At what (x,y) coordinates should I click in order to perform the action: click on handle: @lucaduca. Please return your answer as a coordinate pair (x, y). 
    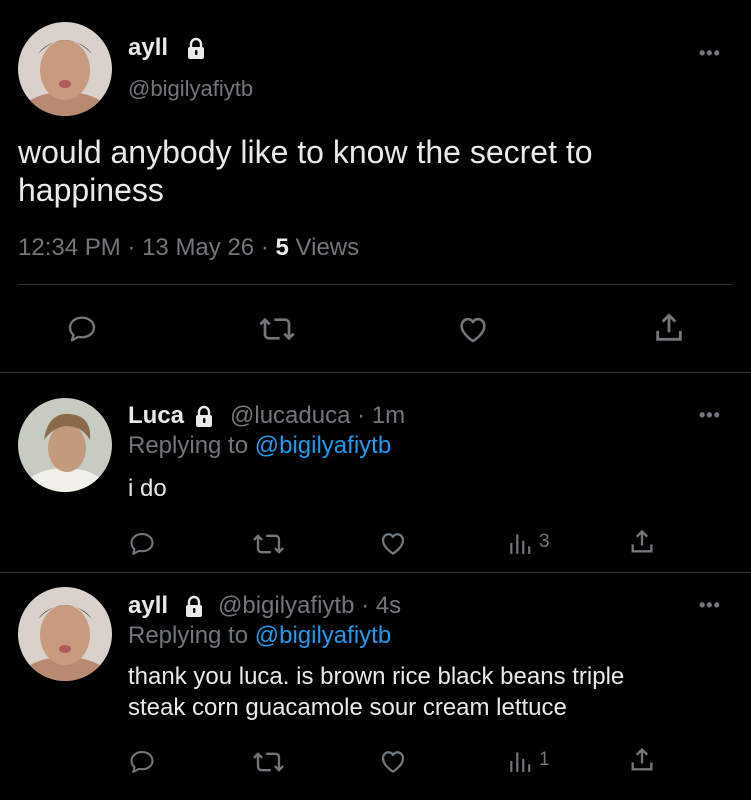
    Looking at the image, I should click on (290, 415).